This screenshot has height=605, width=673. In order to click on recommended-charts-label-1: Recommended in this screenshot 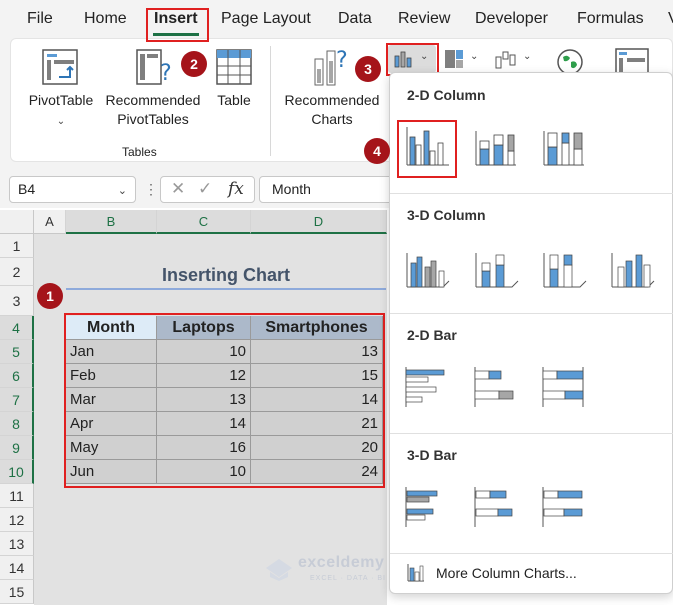, I will do `click(332, 100)`.